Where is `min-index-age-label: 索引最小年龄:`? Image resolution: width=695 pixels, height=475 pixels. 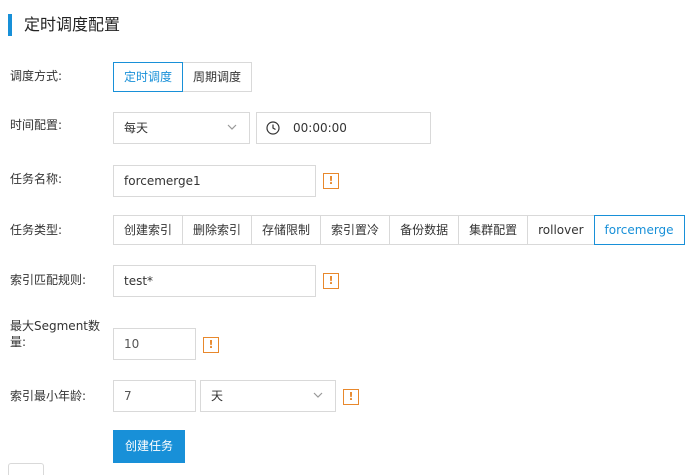
min-index-age-label: 索引最小年龄: is located at coordinates (48, 396).